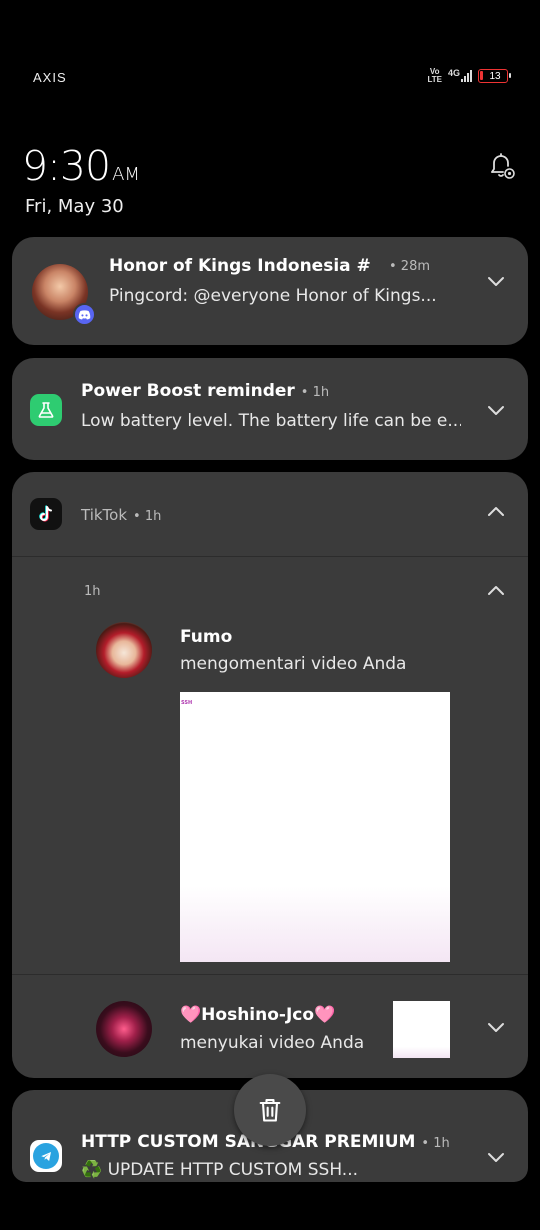 The width and height of the screenshot is (540, 1230). Describe the element at coordinates (124, 650) in the screenshot. I see `fumo-avatar` at that location.